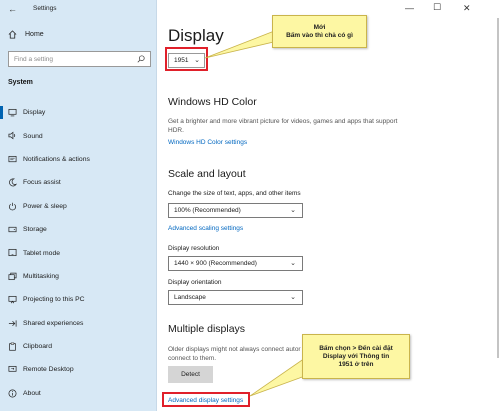 Image resolution: width=500 pixels, height=411 pixels. What do you see at coordinates (207, 142) in the screenshot?
I see `hd-color-settings-link: Windows HD Color settings` at bounding box center [207, 142].